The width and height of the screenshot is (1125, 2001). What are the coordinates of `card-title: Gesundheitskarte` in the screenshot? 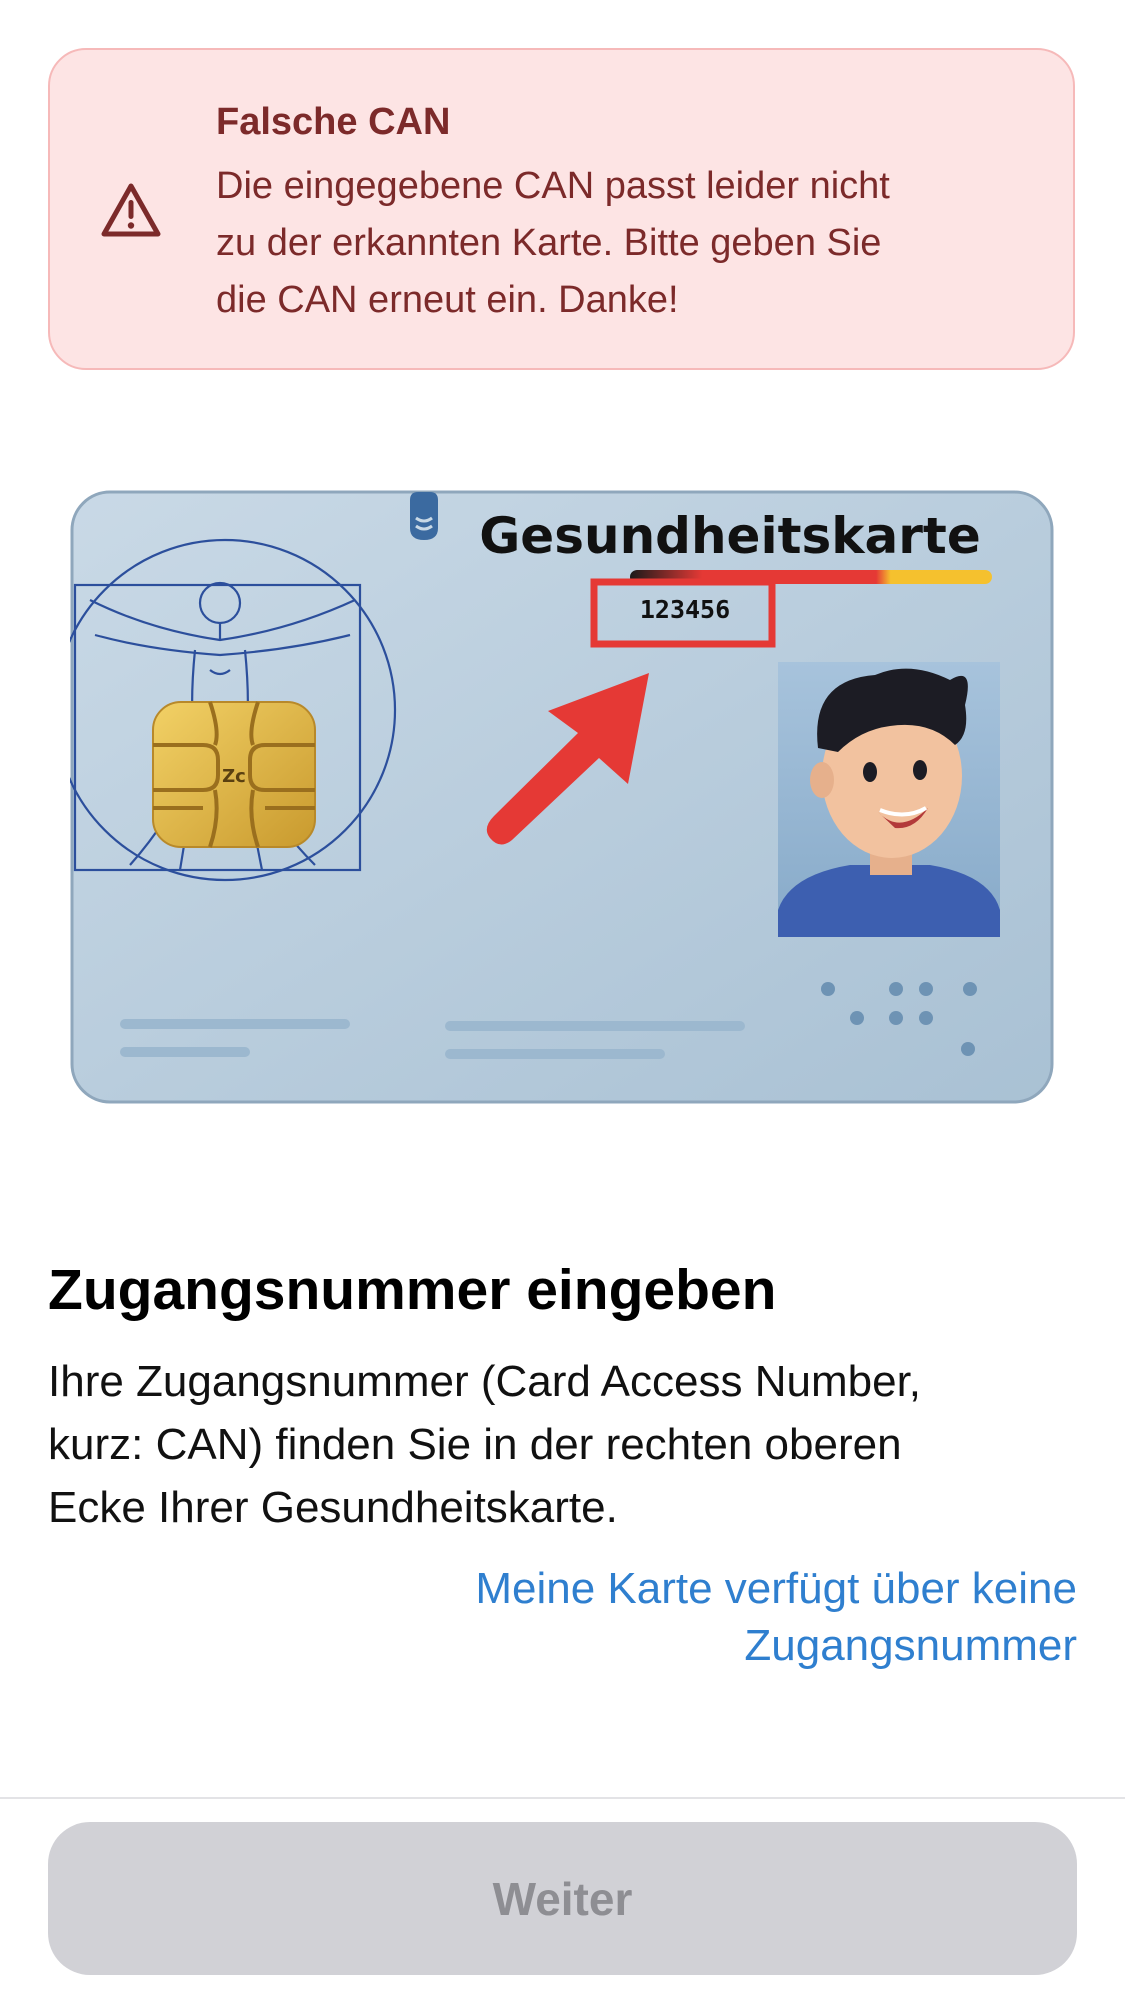 It's located at (729, 536).